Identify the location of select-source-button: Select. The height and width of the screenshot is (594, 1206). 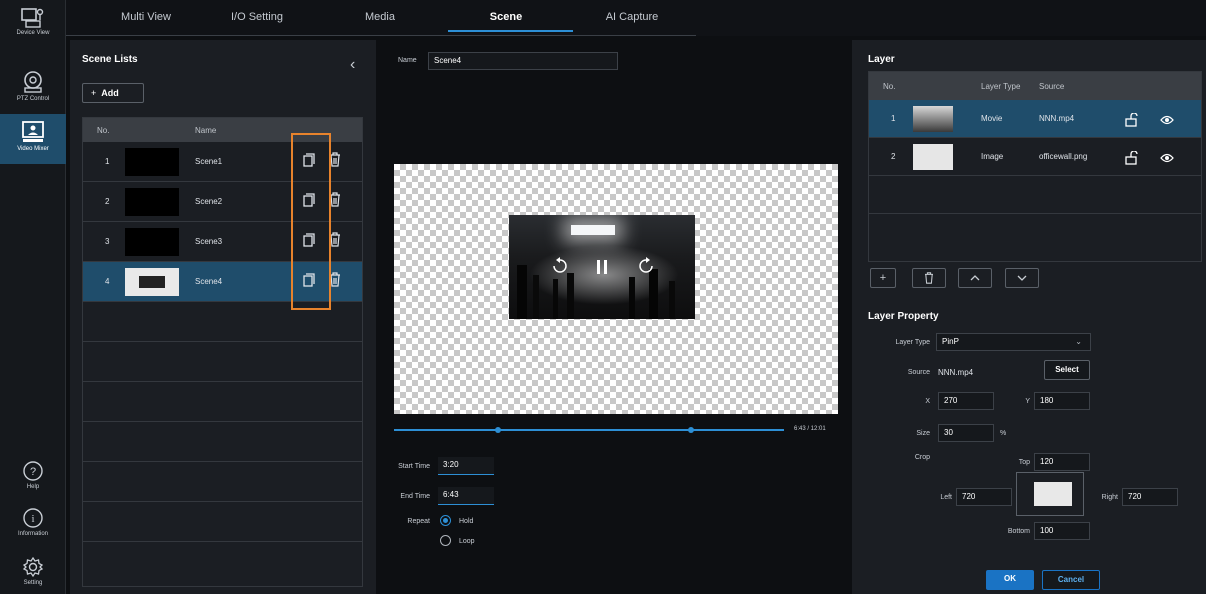
(1067, 370).